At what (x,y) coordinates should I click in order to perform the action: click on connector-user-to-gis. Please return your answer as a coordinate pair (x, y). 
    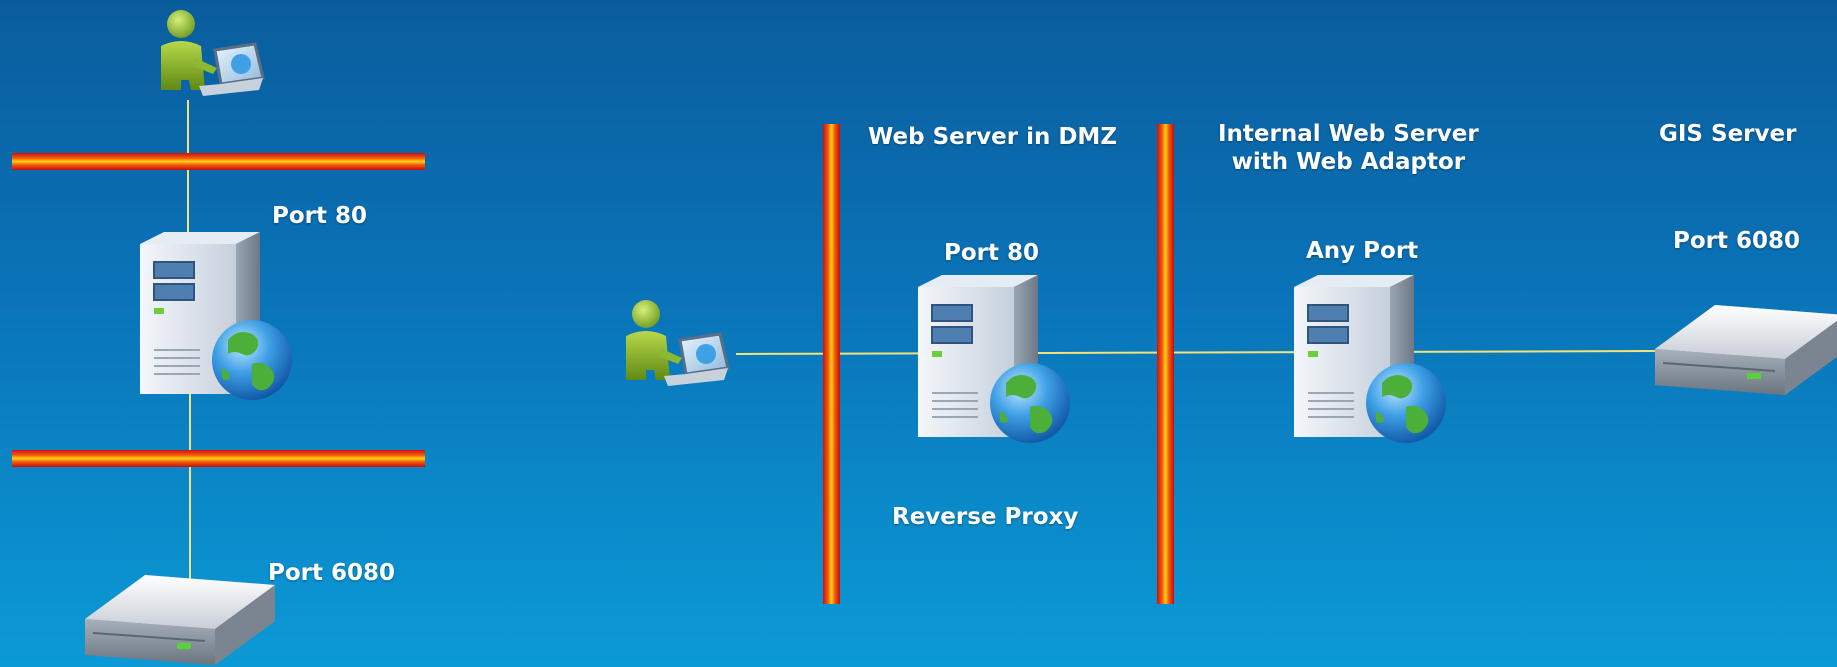
    Looking at the image, I should click on (1198, 352).